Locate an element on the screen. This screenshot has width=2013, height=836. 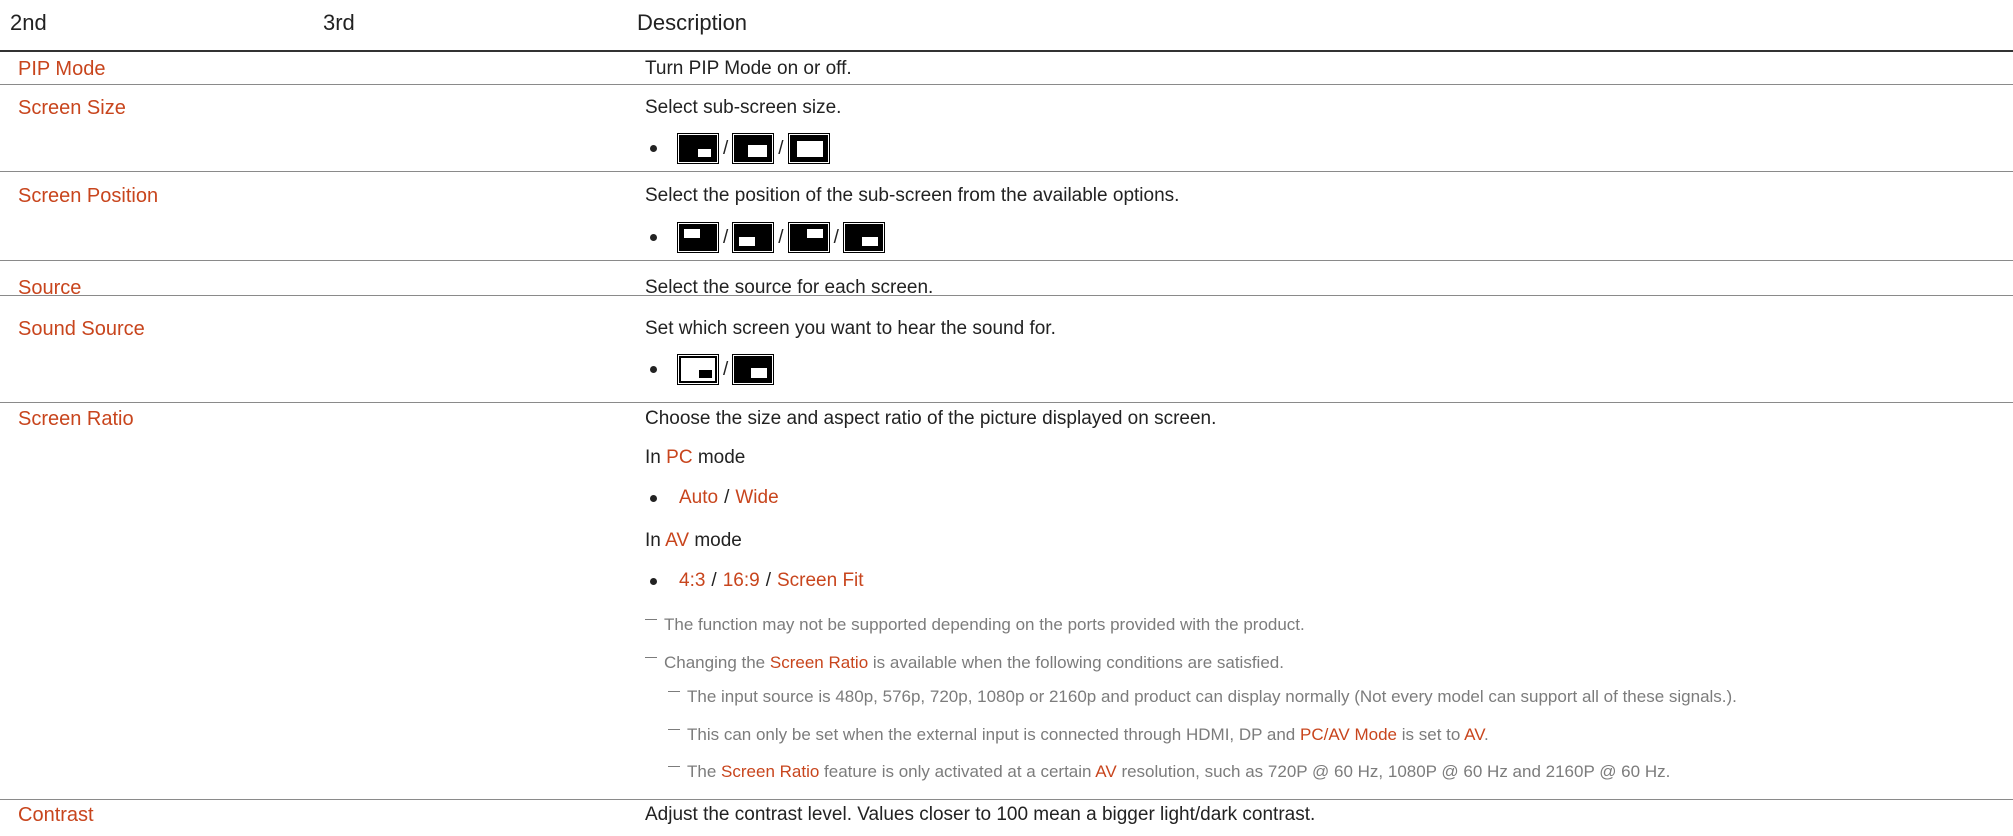
menu-item-screen-ratio: Screen Ratio is located at coordinates (76, 419).